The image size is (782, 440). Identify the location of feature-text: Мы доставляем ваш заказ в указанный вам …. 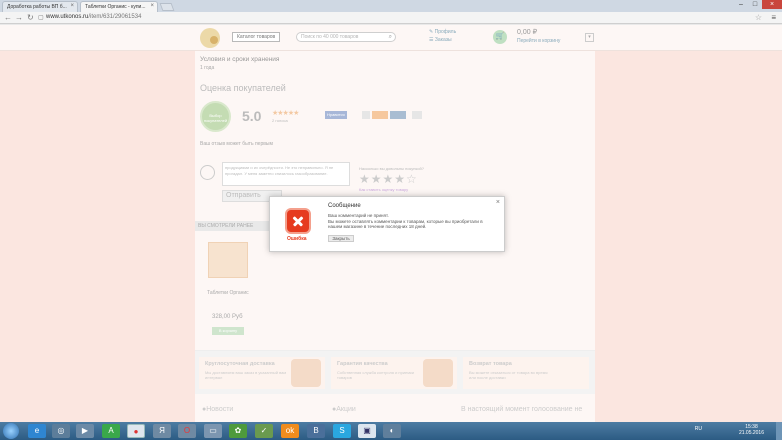
(246, 375).